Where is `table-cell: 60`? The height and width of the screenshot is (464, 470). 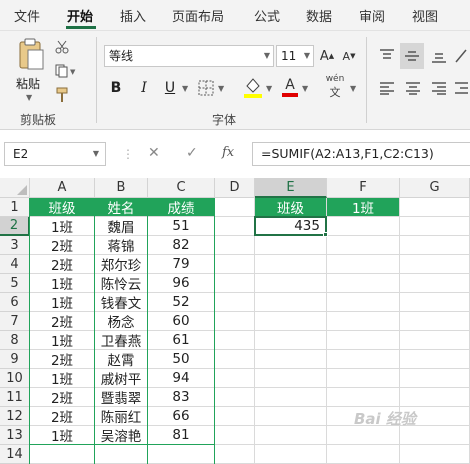
table-cell: 60 is located at coordinates (181, 321).